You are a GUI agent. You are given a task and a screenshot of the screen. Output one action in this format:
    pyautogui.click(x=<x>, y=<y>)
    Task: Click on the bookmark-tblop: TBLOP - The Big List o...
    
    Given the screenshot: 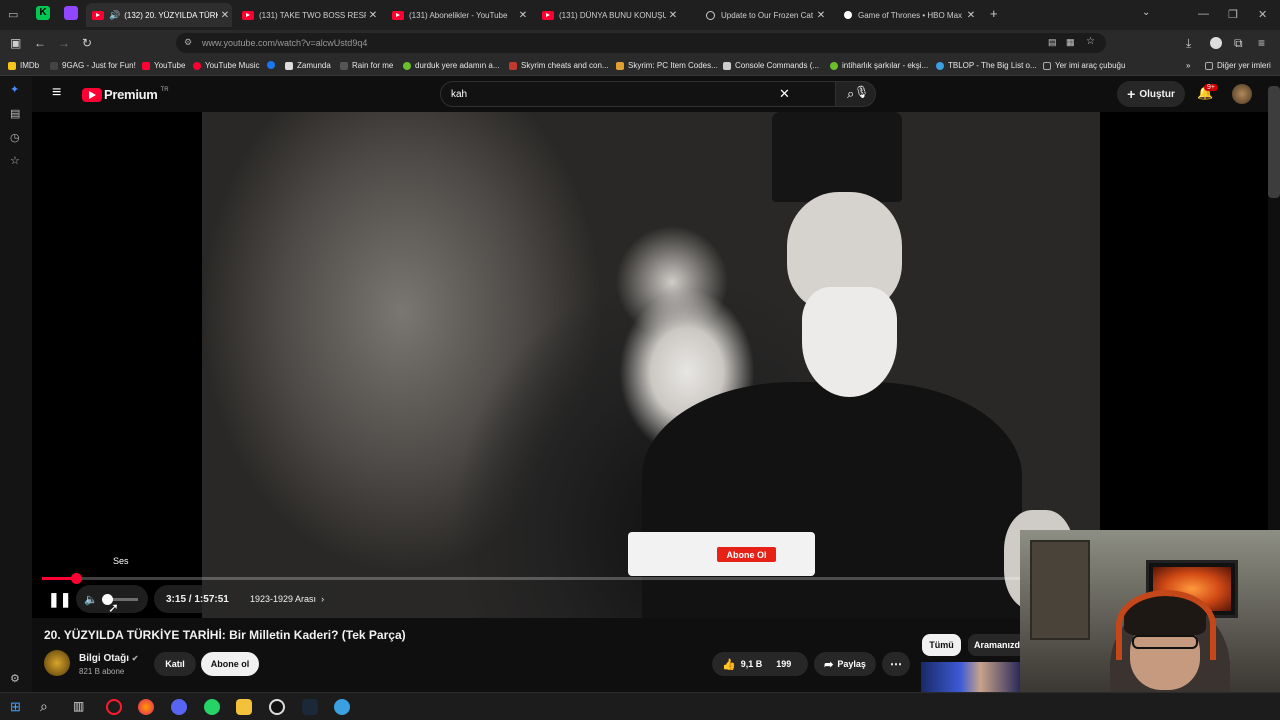 What is the action you would take?
    pyautogui.click(x=986, y=65)
    